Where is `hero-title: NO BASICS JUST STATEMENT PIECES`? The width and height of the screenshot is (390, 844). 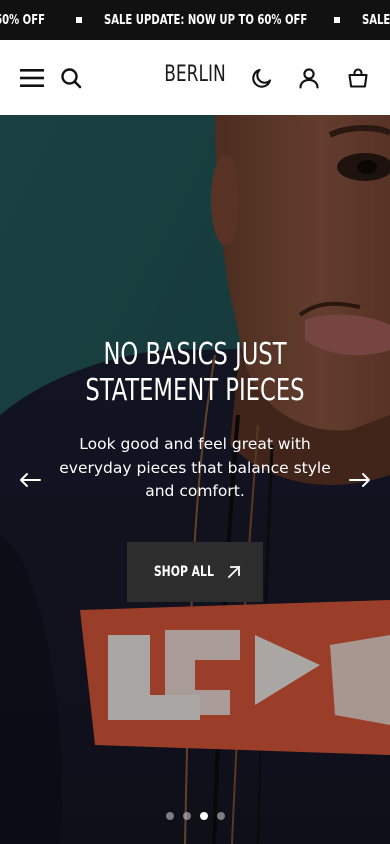 hero-title: NO BASICS JUST STATEMENT PIECES is located at coordinates (195, 373).